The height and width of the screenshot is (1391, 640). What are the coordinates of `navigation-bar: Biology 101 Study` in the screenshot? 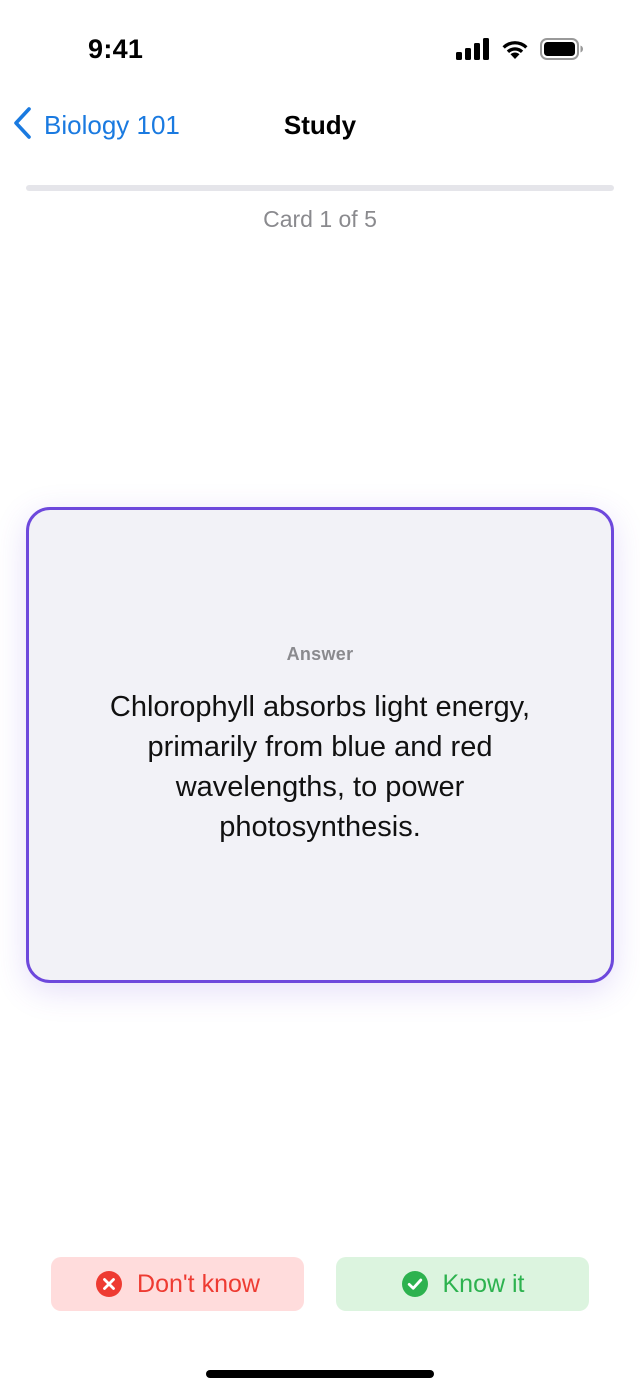 It's located at (320, 126).